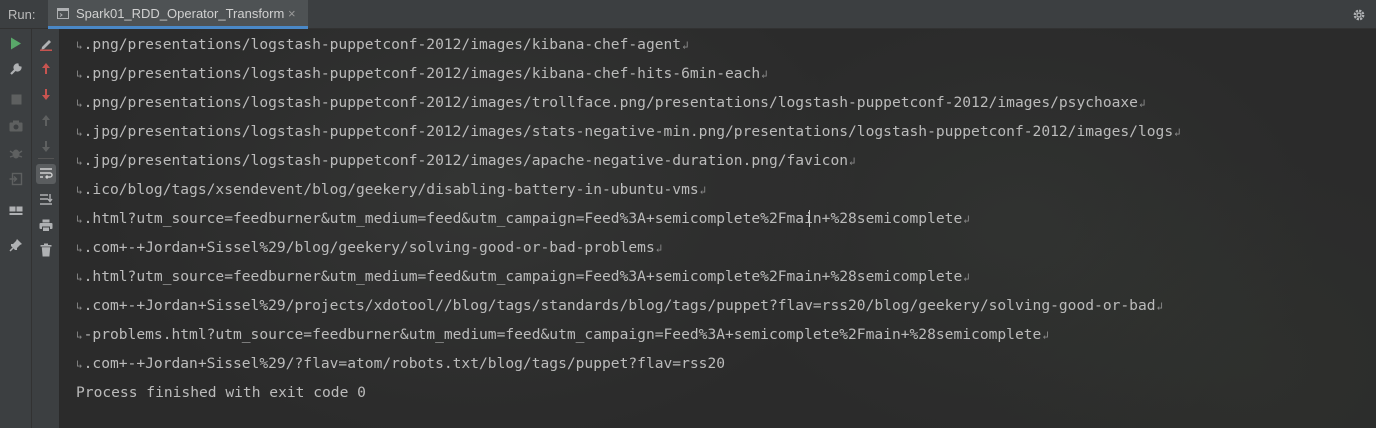 The image size is (1376, 428). I want to click on tab-spark01-rdd-operator-transform: Spark01_RDD_Operator_Transform ×, so click(178, 14).